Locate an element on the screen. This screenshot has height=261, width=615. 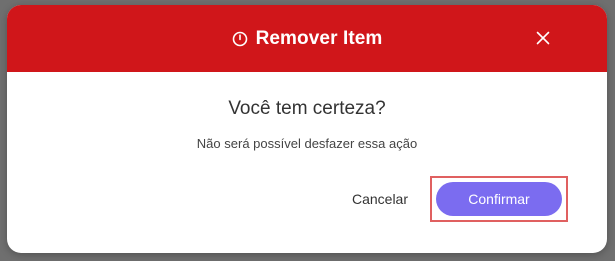
cancel-button: Cancelar is located at coordinates (380, 199).